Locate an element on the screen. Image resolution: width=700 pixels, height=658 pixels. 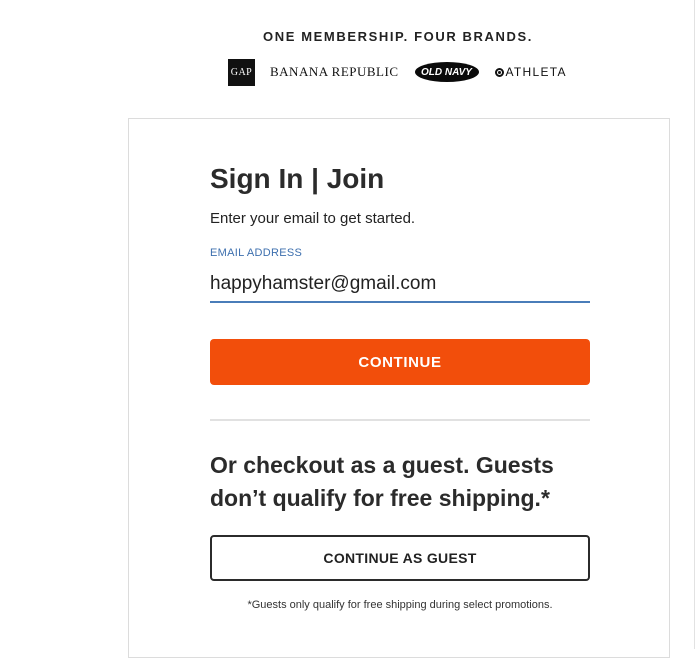
continue-button: CONTINUE is located at coordinates (400, 362).